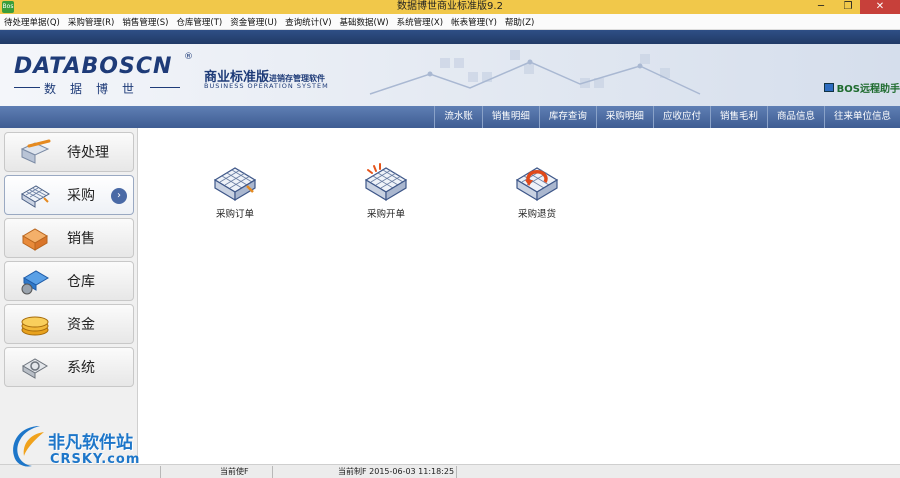 This screenshot has width=900, height=478. I want to click on sidebar-item-funds: 资金, so click(69, 324).